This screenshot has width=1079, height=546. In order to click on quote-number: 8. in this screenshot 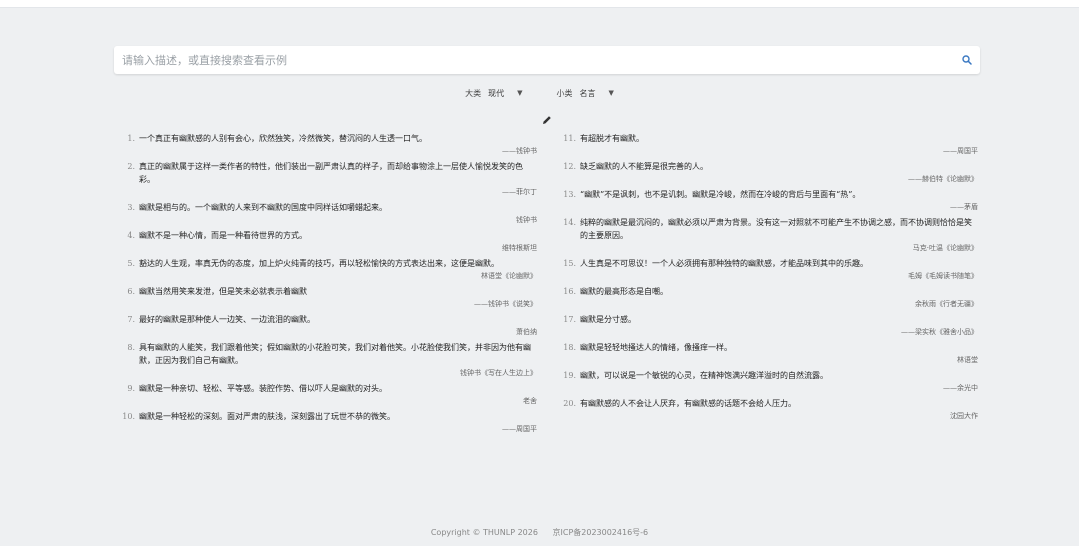, I will do `click(131, 347)`.